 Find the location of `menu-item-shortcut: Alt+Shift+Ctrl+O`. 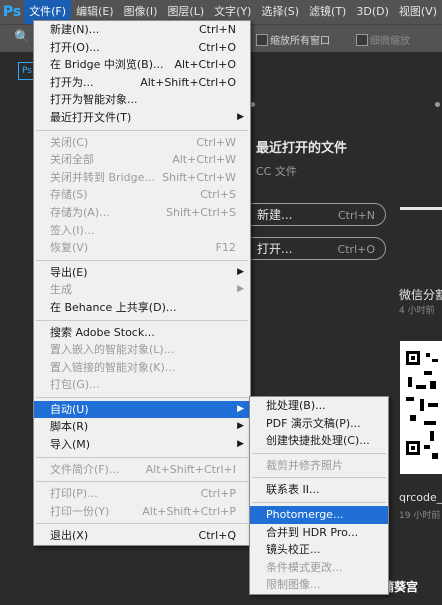

menu-item-shortcut: Alt+Shift+Ctrl+O is located at coordinates (188, 82).